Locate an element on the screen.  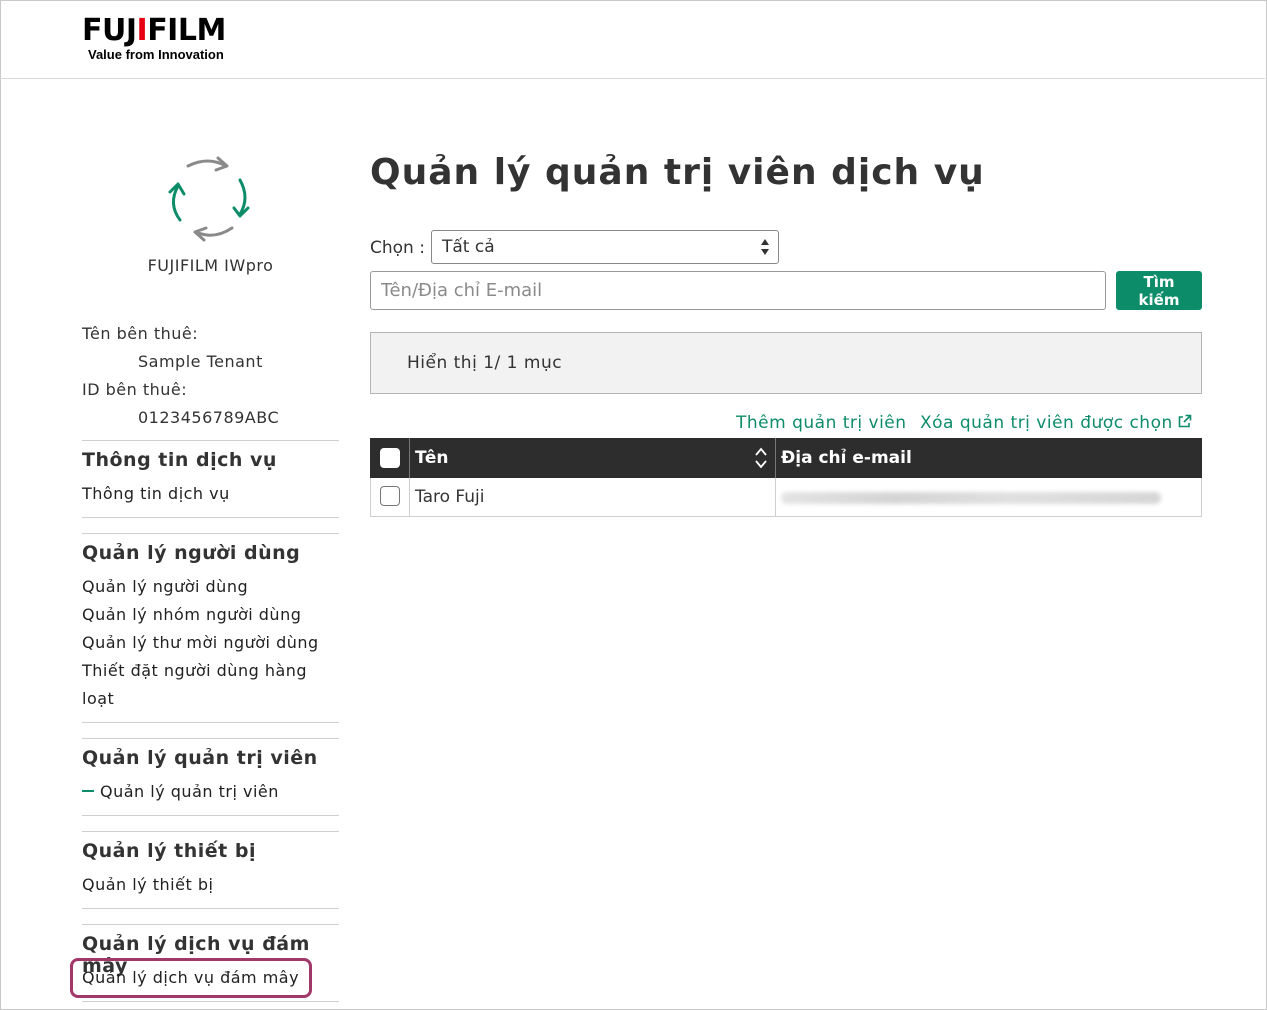
table-header: Tên Địa chỉ e-mail is located at coordinates (786, 458).